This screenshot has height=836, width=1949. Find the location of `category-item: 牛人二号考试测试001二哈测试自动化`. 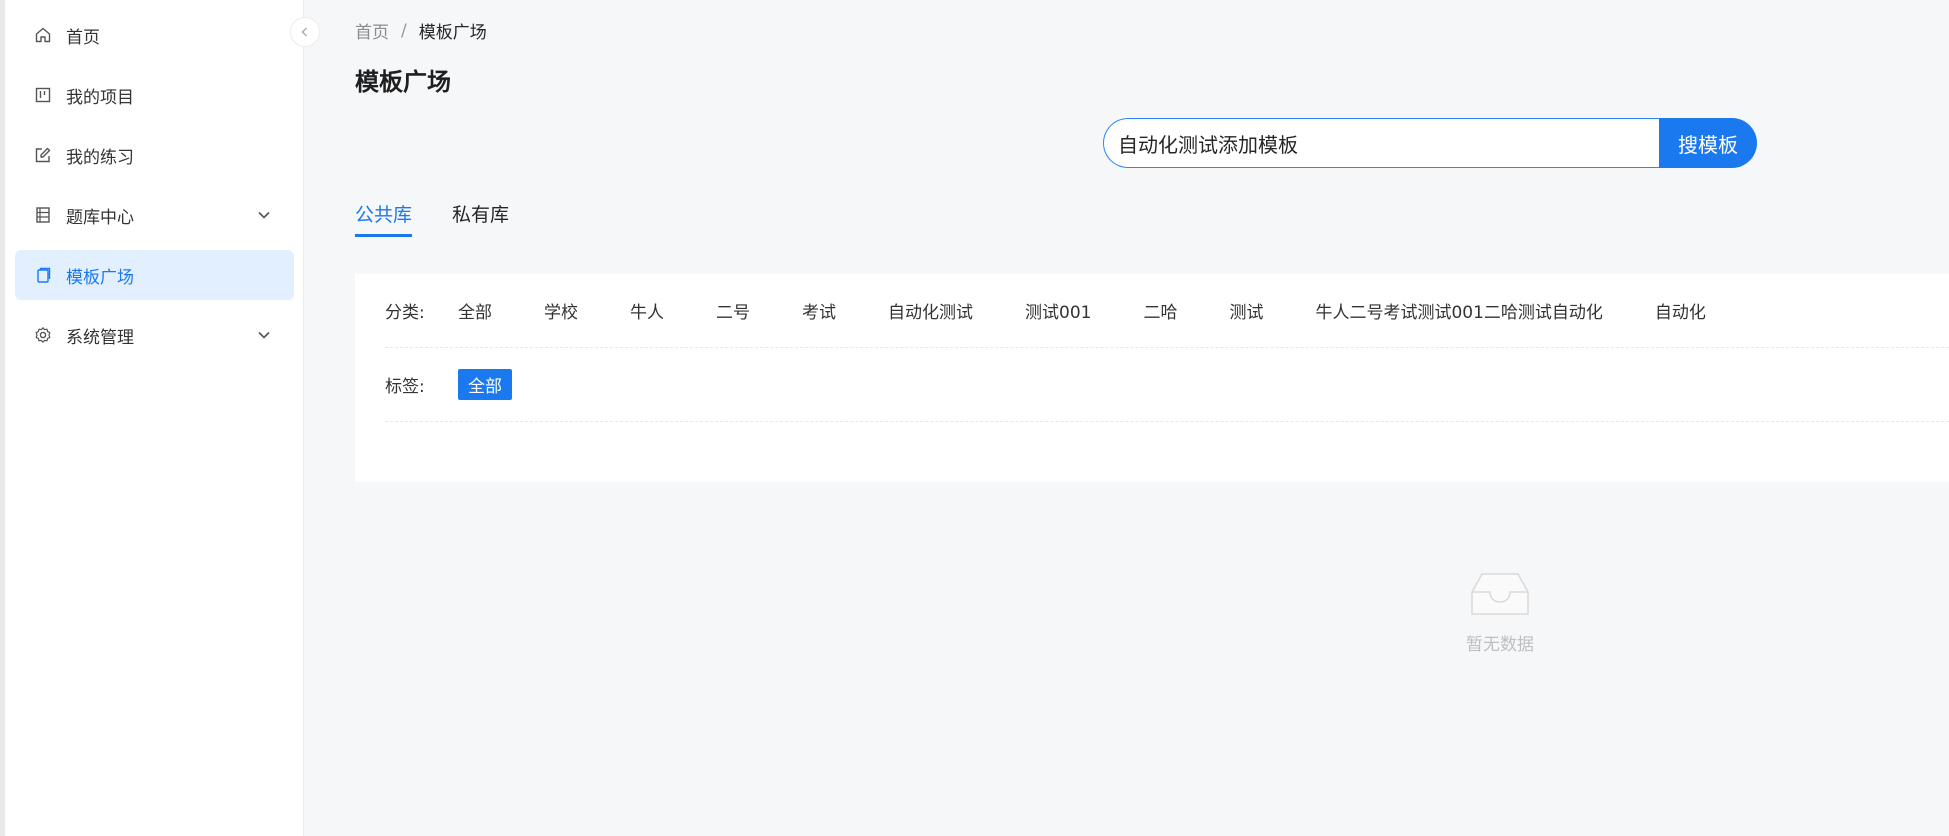

category-item: 牛人二号考试测试001二哈测试自动化 is located at coordinates (1458, 310).